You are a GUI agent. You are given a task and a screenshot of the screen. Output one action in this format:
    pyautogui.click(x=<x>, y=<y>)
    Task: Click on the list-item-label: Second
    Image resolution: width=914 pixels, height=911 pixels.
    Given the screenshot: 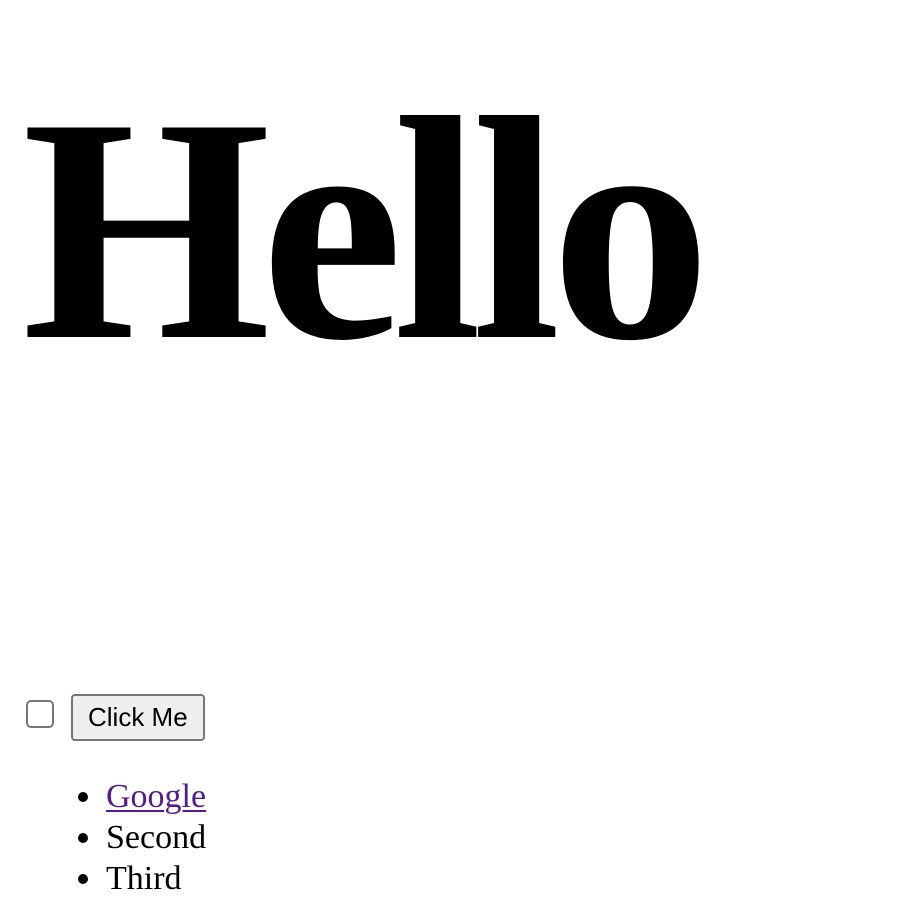 What is the action you would take?
    pyautogui.click(x=156, y=837)
    